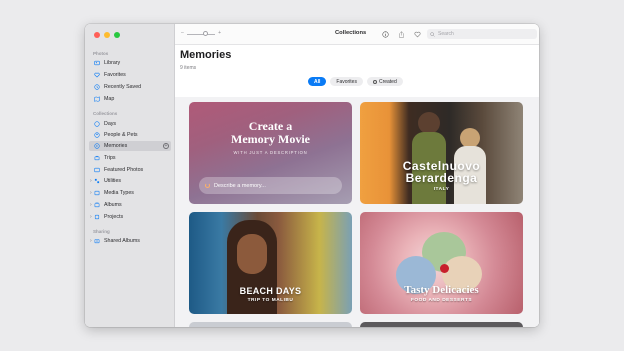  I want to click on add-memory-icon: +, so click(166, 146).